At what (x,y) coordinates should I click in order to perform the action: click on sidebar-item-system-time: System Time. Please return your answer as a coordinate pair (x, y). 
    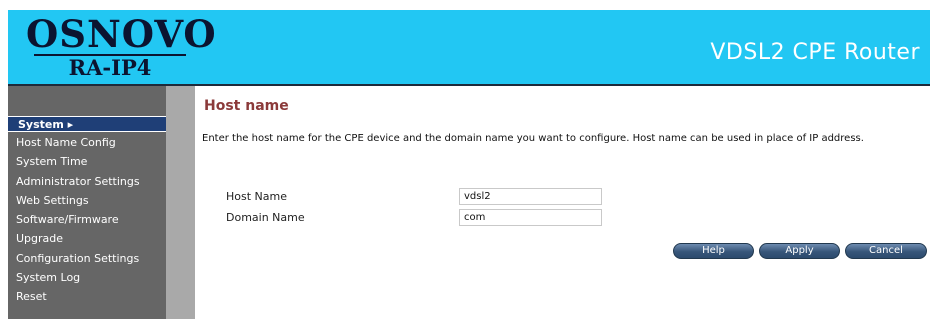
    Looking at the image, I should click on (87, 161).